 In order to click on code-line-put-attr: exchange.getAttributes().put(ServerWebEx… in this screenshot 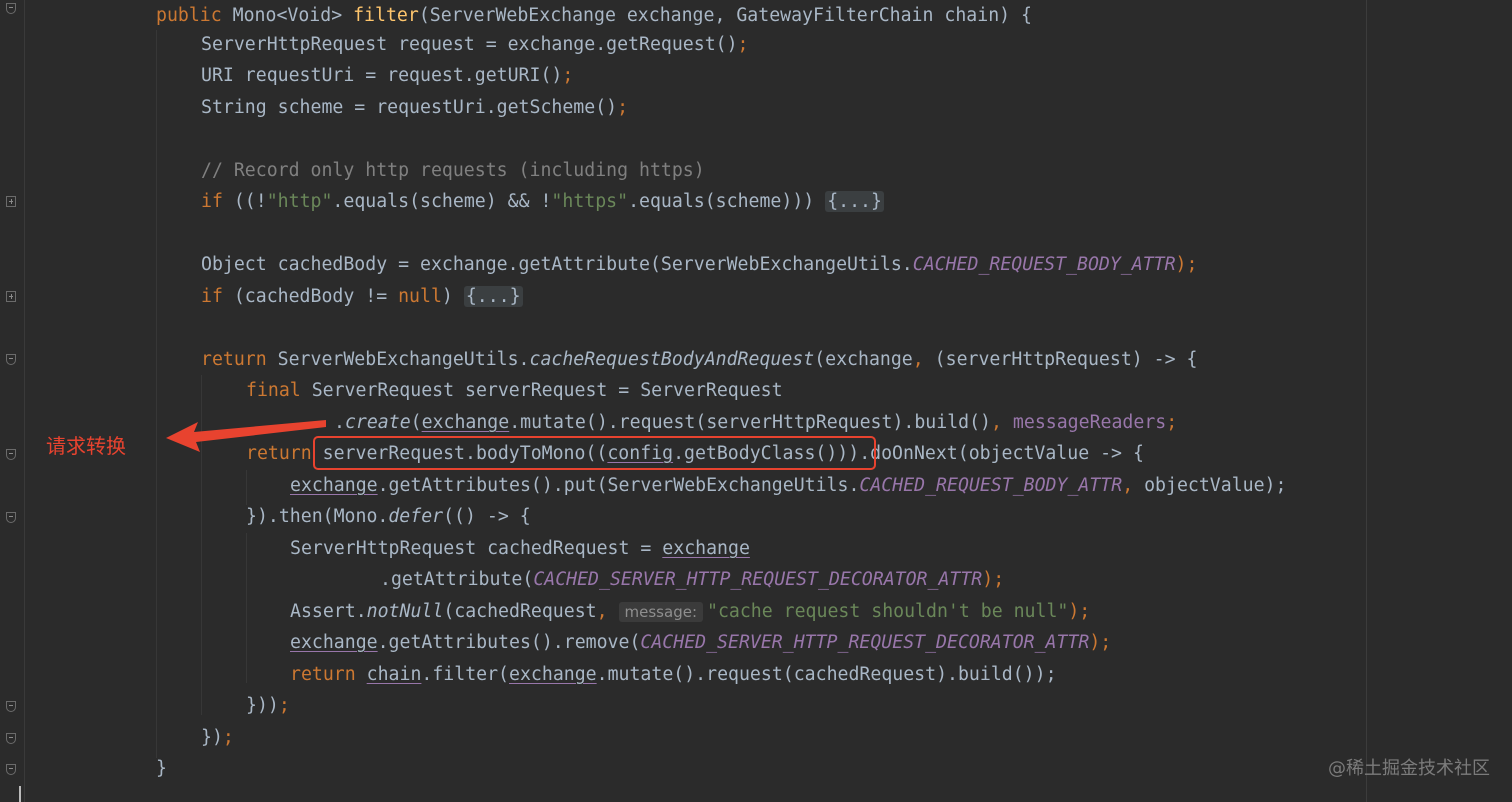, I will do `click(788, 485)`.